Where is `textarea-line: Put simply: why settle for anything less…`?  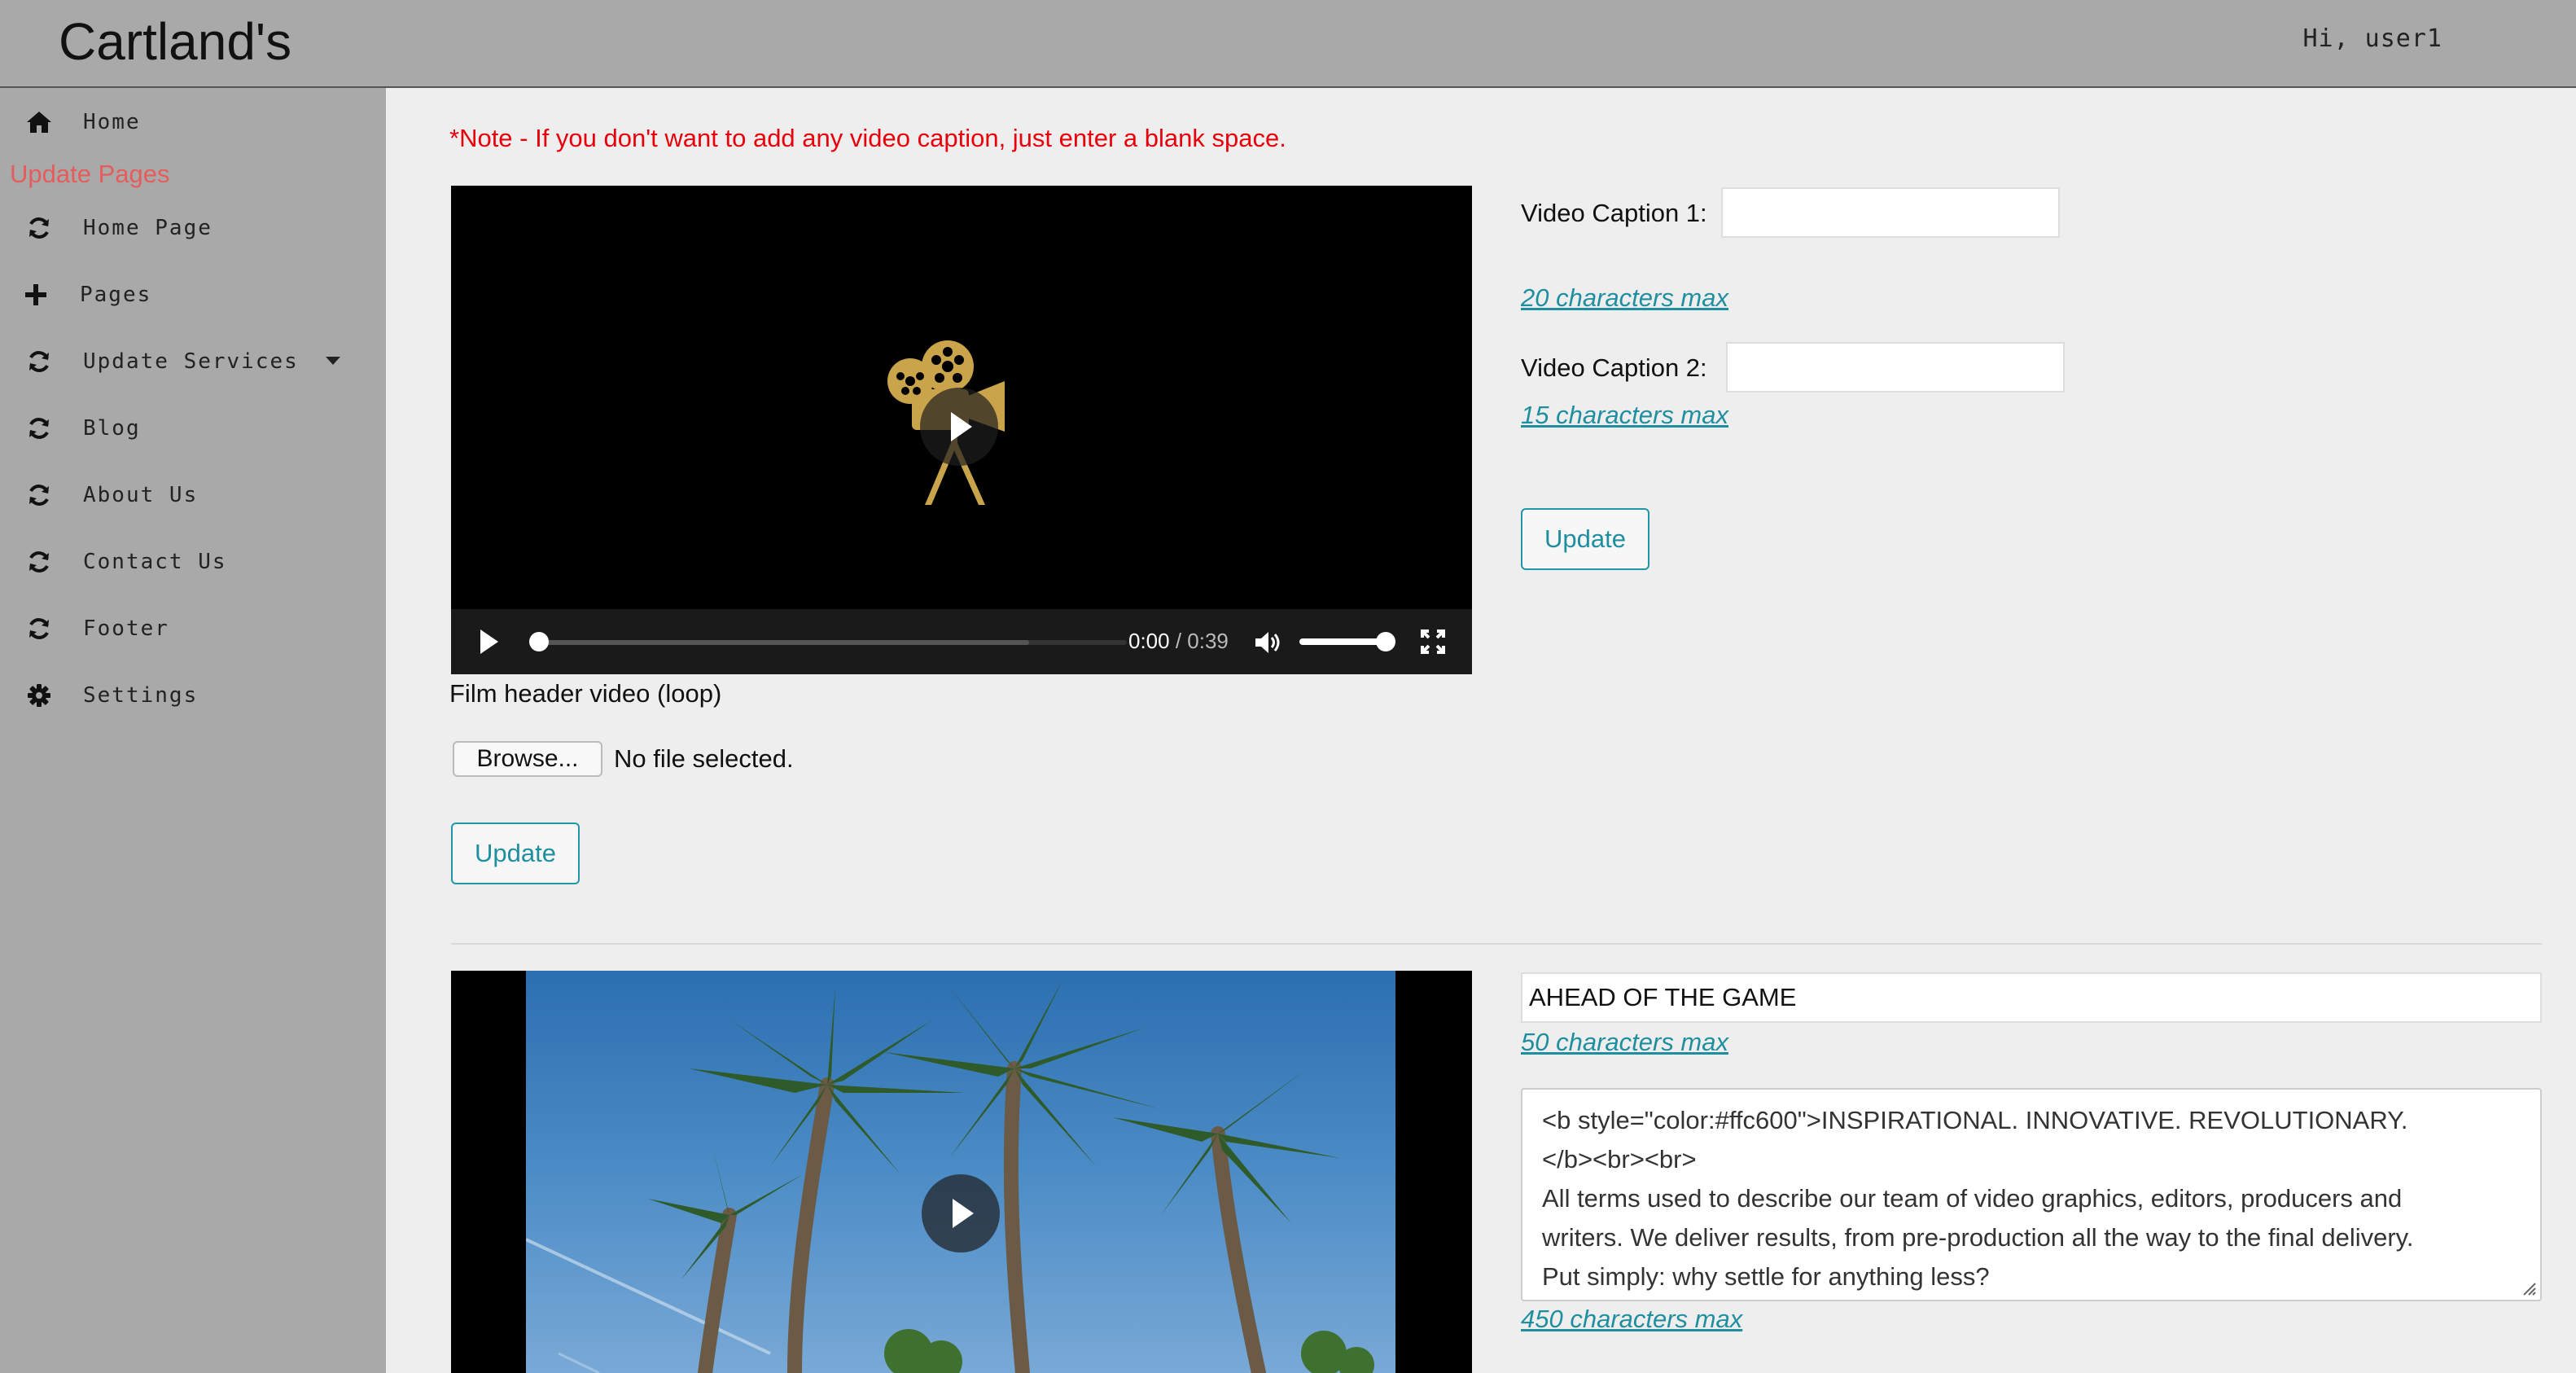 textarea-line: Put simply: why settle for anything less… is located at coordinates (1766, 1276).